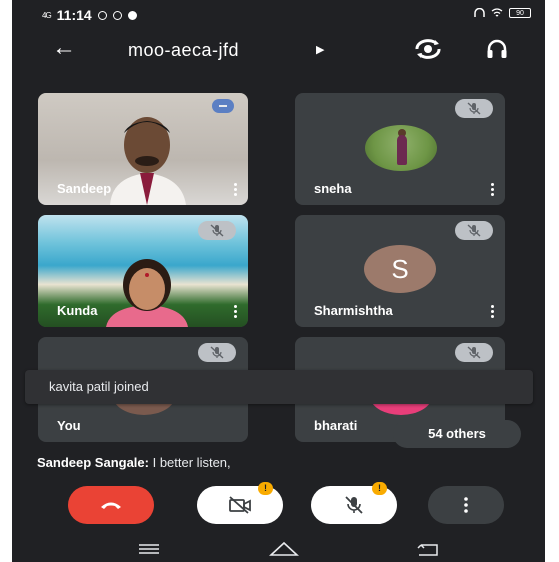  Describe the element at coordinates (428, 550) in the screenshot. I see `back-nav-icon` at that location.